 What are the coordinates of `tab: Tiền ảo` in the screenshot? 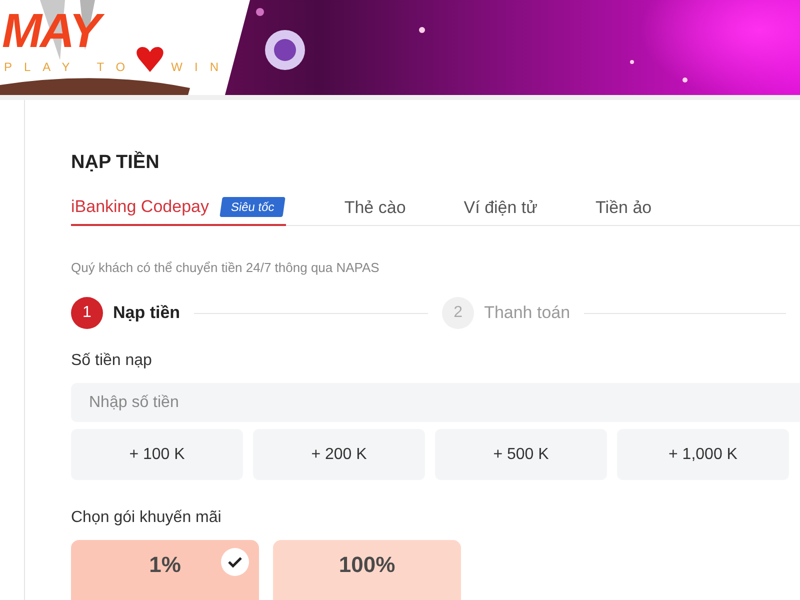 It's located at (624, 209).